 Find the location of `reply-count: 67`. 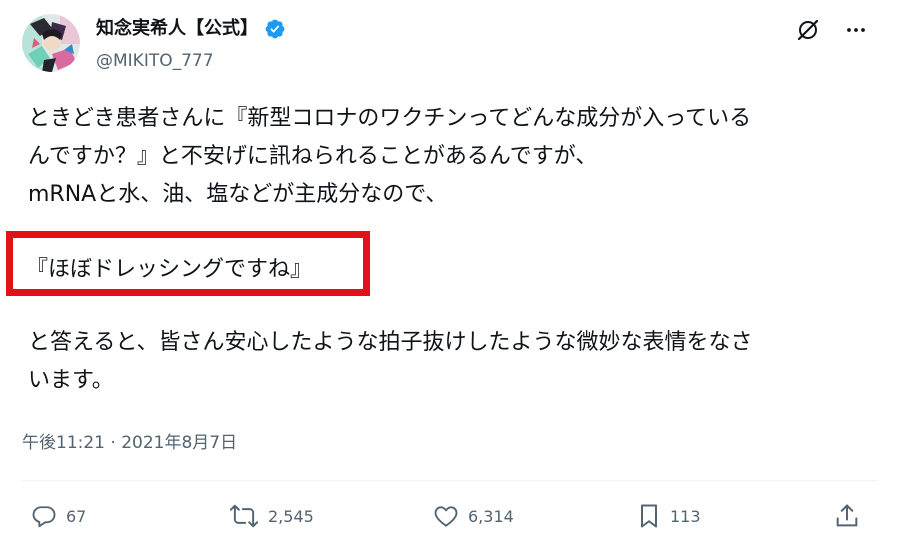

reply-count: 67 is located at coordinates (76, 516).